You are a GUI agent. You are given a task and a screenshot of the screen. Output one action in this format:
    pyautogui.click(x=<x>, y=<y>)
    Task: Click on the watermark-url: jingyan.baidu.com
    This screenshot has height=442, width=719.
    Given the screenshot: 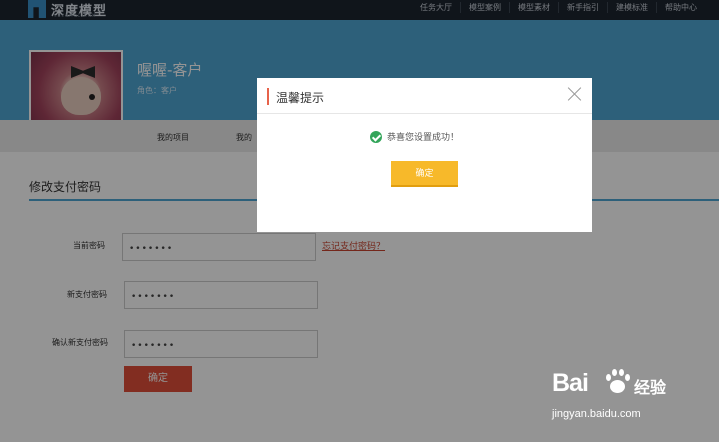 What is the action you would take?
    pyautogui.click(x=596, y=414)
    